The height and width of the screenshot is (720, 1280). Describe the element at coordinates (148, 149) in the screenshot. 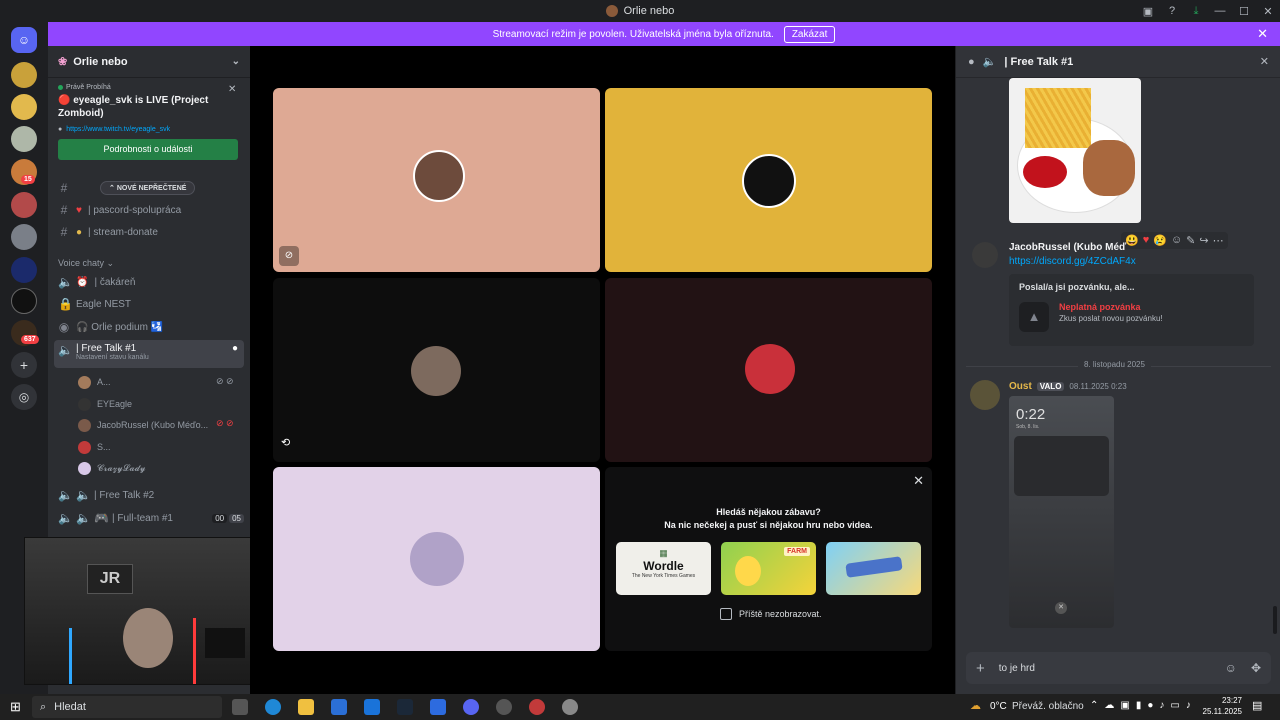

I see `event-details-button: Podrobnosti o události` at that location.